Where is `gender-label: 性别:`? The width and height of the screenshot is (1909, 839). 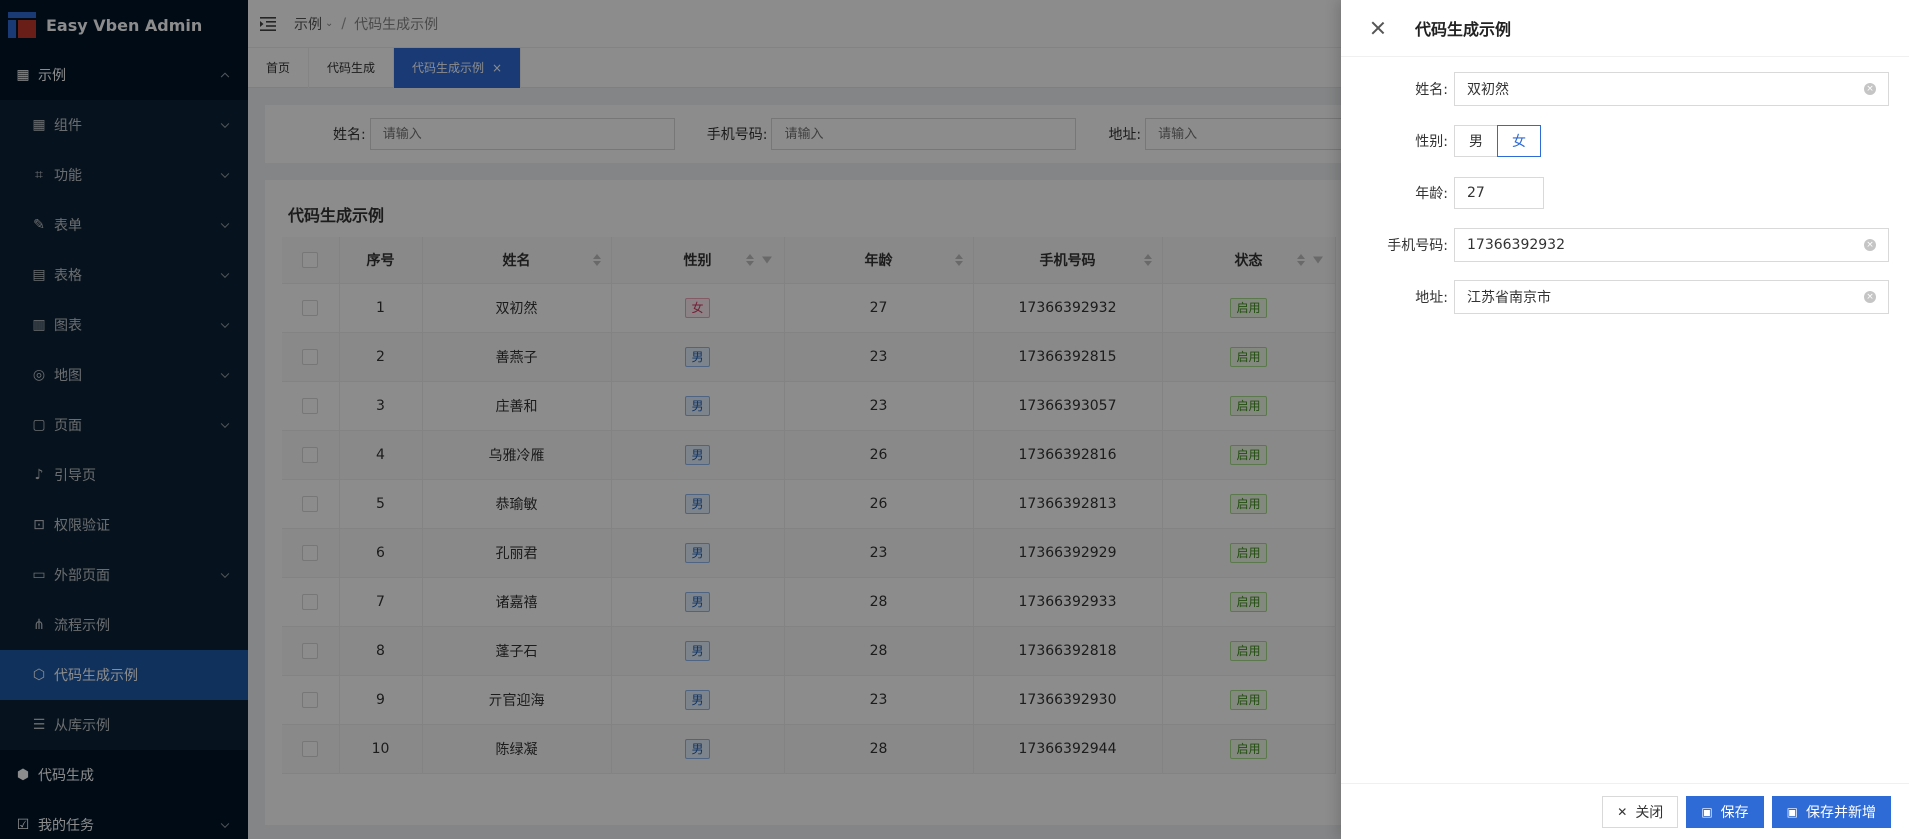 gender-label: 性别: is located at coordinates (1431, 142).